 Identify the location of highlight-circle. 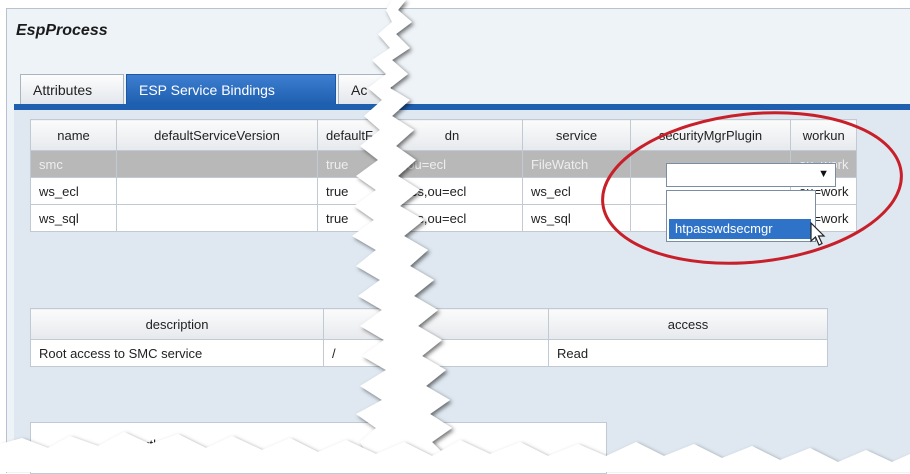
(752, 188).